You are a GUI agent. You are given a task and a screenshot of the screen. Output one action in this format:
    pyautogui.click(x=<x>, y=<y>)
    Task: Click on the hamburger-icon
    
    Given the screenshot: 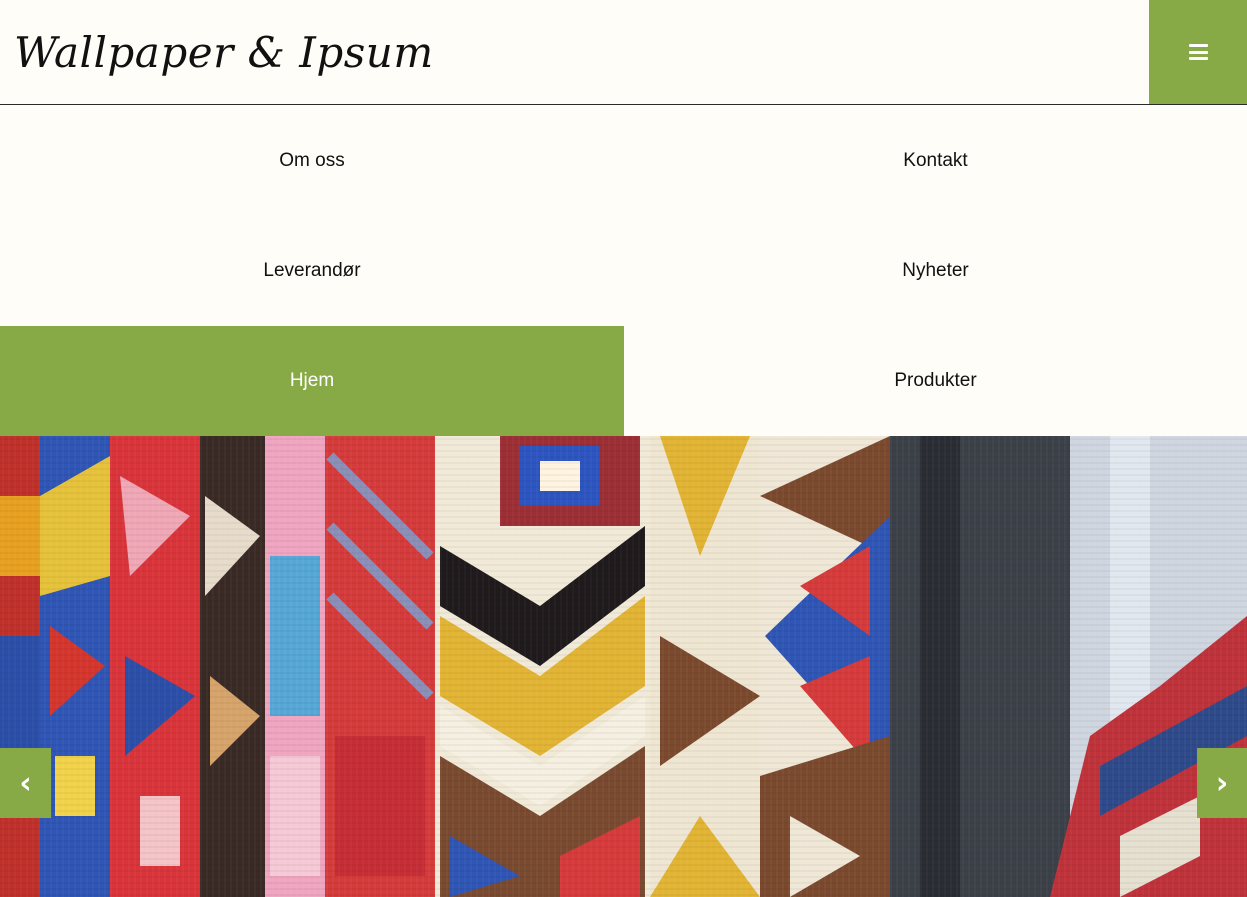 What is the action you would take?
    pyautogui.click(x=1198, y=52)
    